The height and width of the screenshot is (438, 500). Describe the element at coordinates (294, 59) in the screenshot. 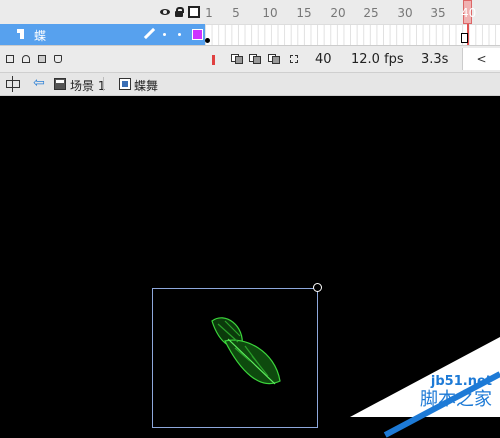

I see `modify-onion-markers-icon` at that location.